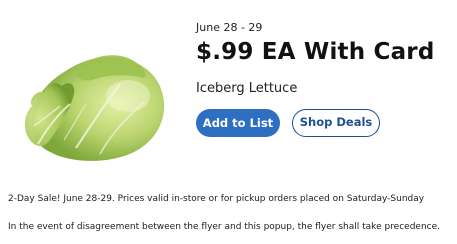 The width and height of the screenshot is (457, 244). What do you see at coordinates (315, 52) in the screenshot?
I see `deal-price: $.99 EA With Card` at bounding box center [315, 52].